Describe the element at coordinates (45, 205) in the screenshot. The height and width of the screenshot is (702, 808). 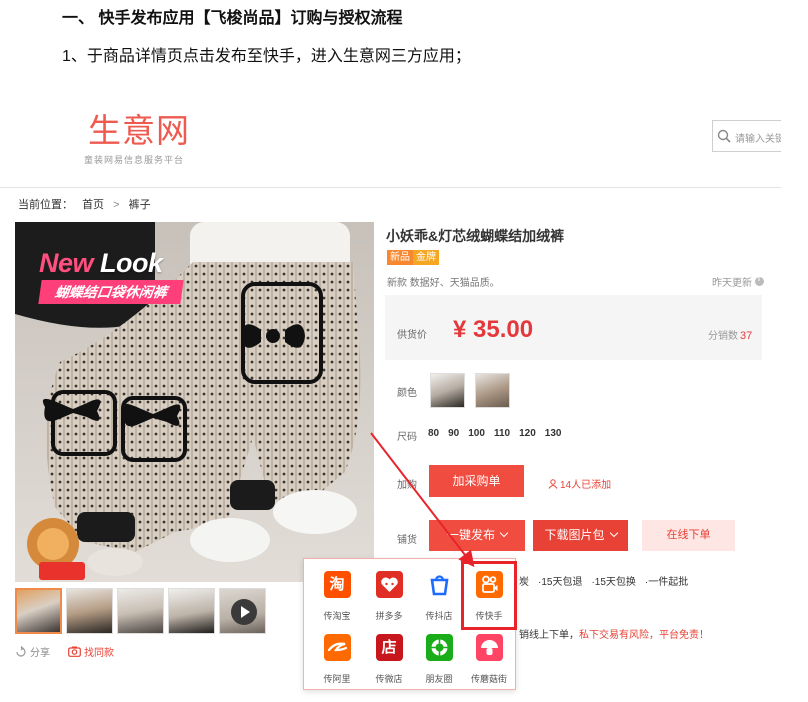
I see `breadcrumb-label: 当前位置：` at that location.